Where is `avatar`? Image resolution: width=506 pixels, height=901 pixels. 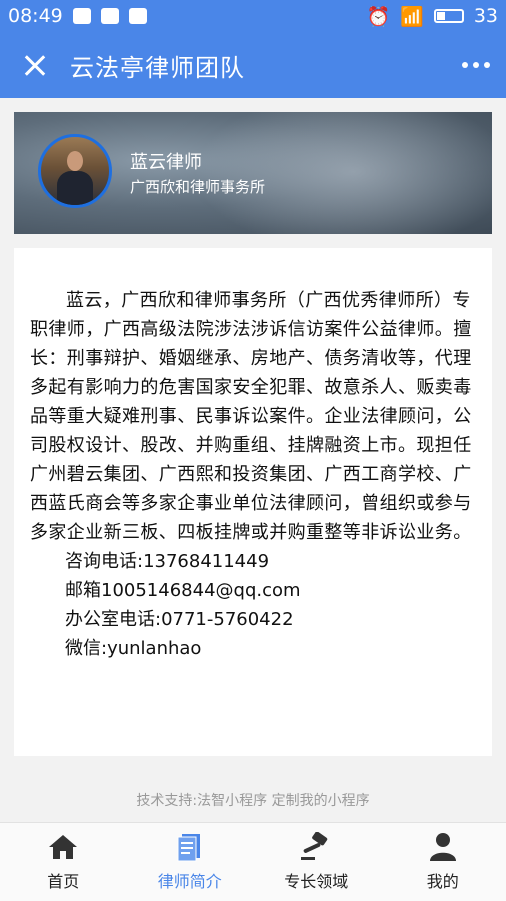
avatar is located at coordinates (75, 171).